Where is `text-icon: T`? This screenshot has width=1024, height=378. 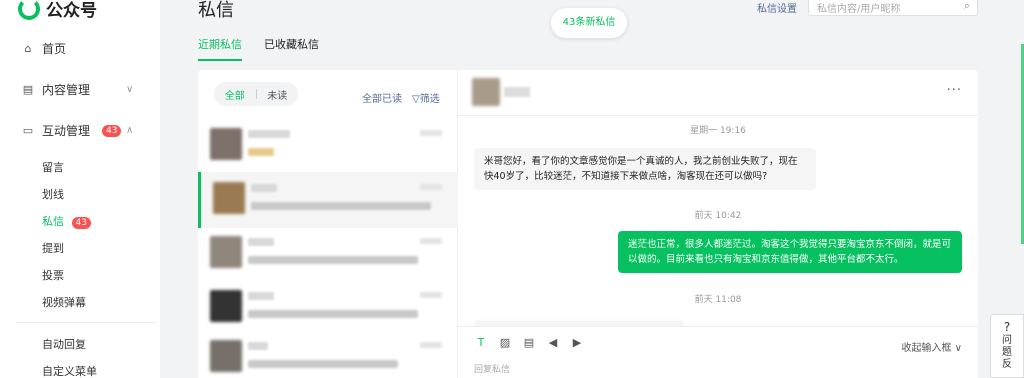 text-icon: T is located at coordinates (481, 342).